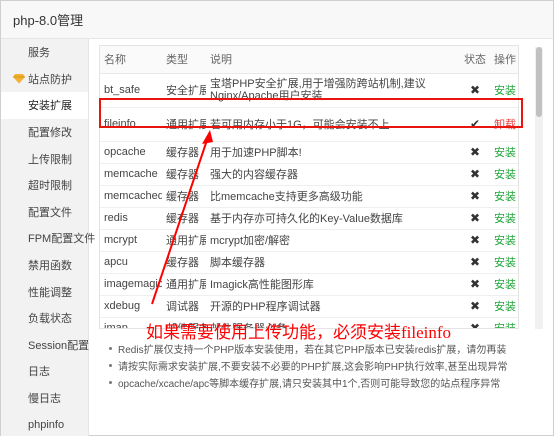 The height and width of the screenshot is (436, 554). What do you see at coordinates (19, 79) in the screenshot?
I see `diamond-icon` at bounding box center [19, 79].